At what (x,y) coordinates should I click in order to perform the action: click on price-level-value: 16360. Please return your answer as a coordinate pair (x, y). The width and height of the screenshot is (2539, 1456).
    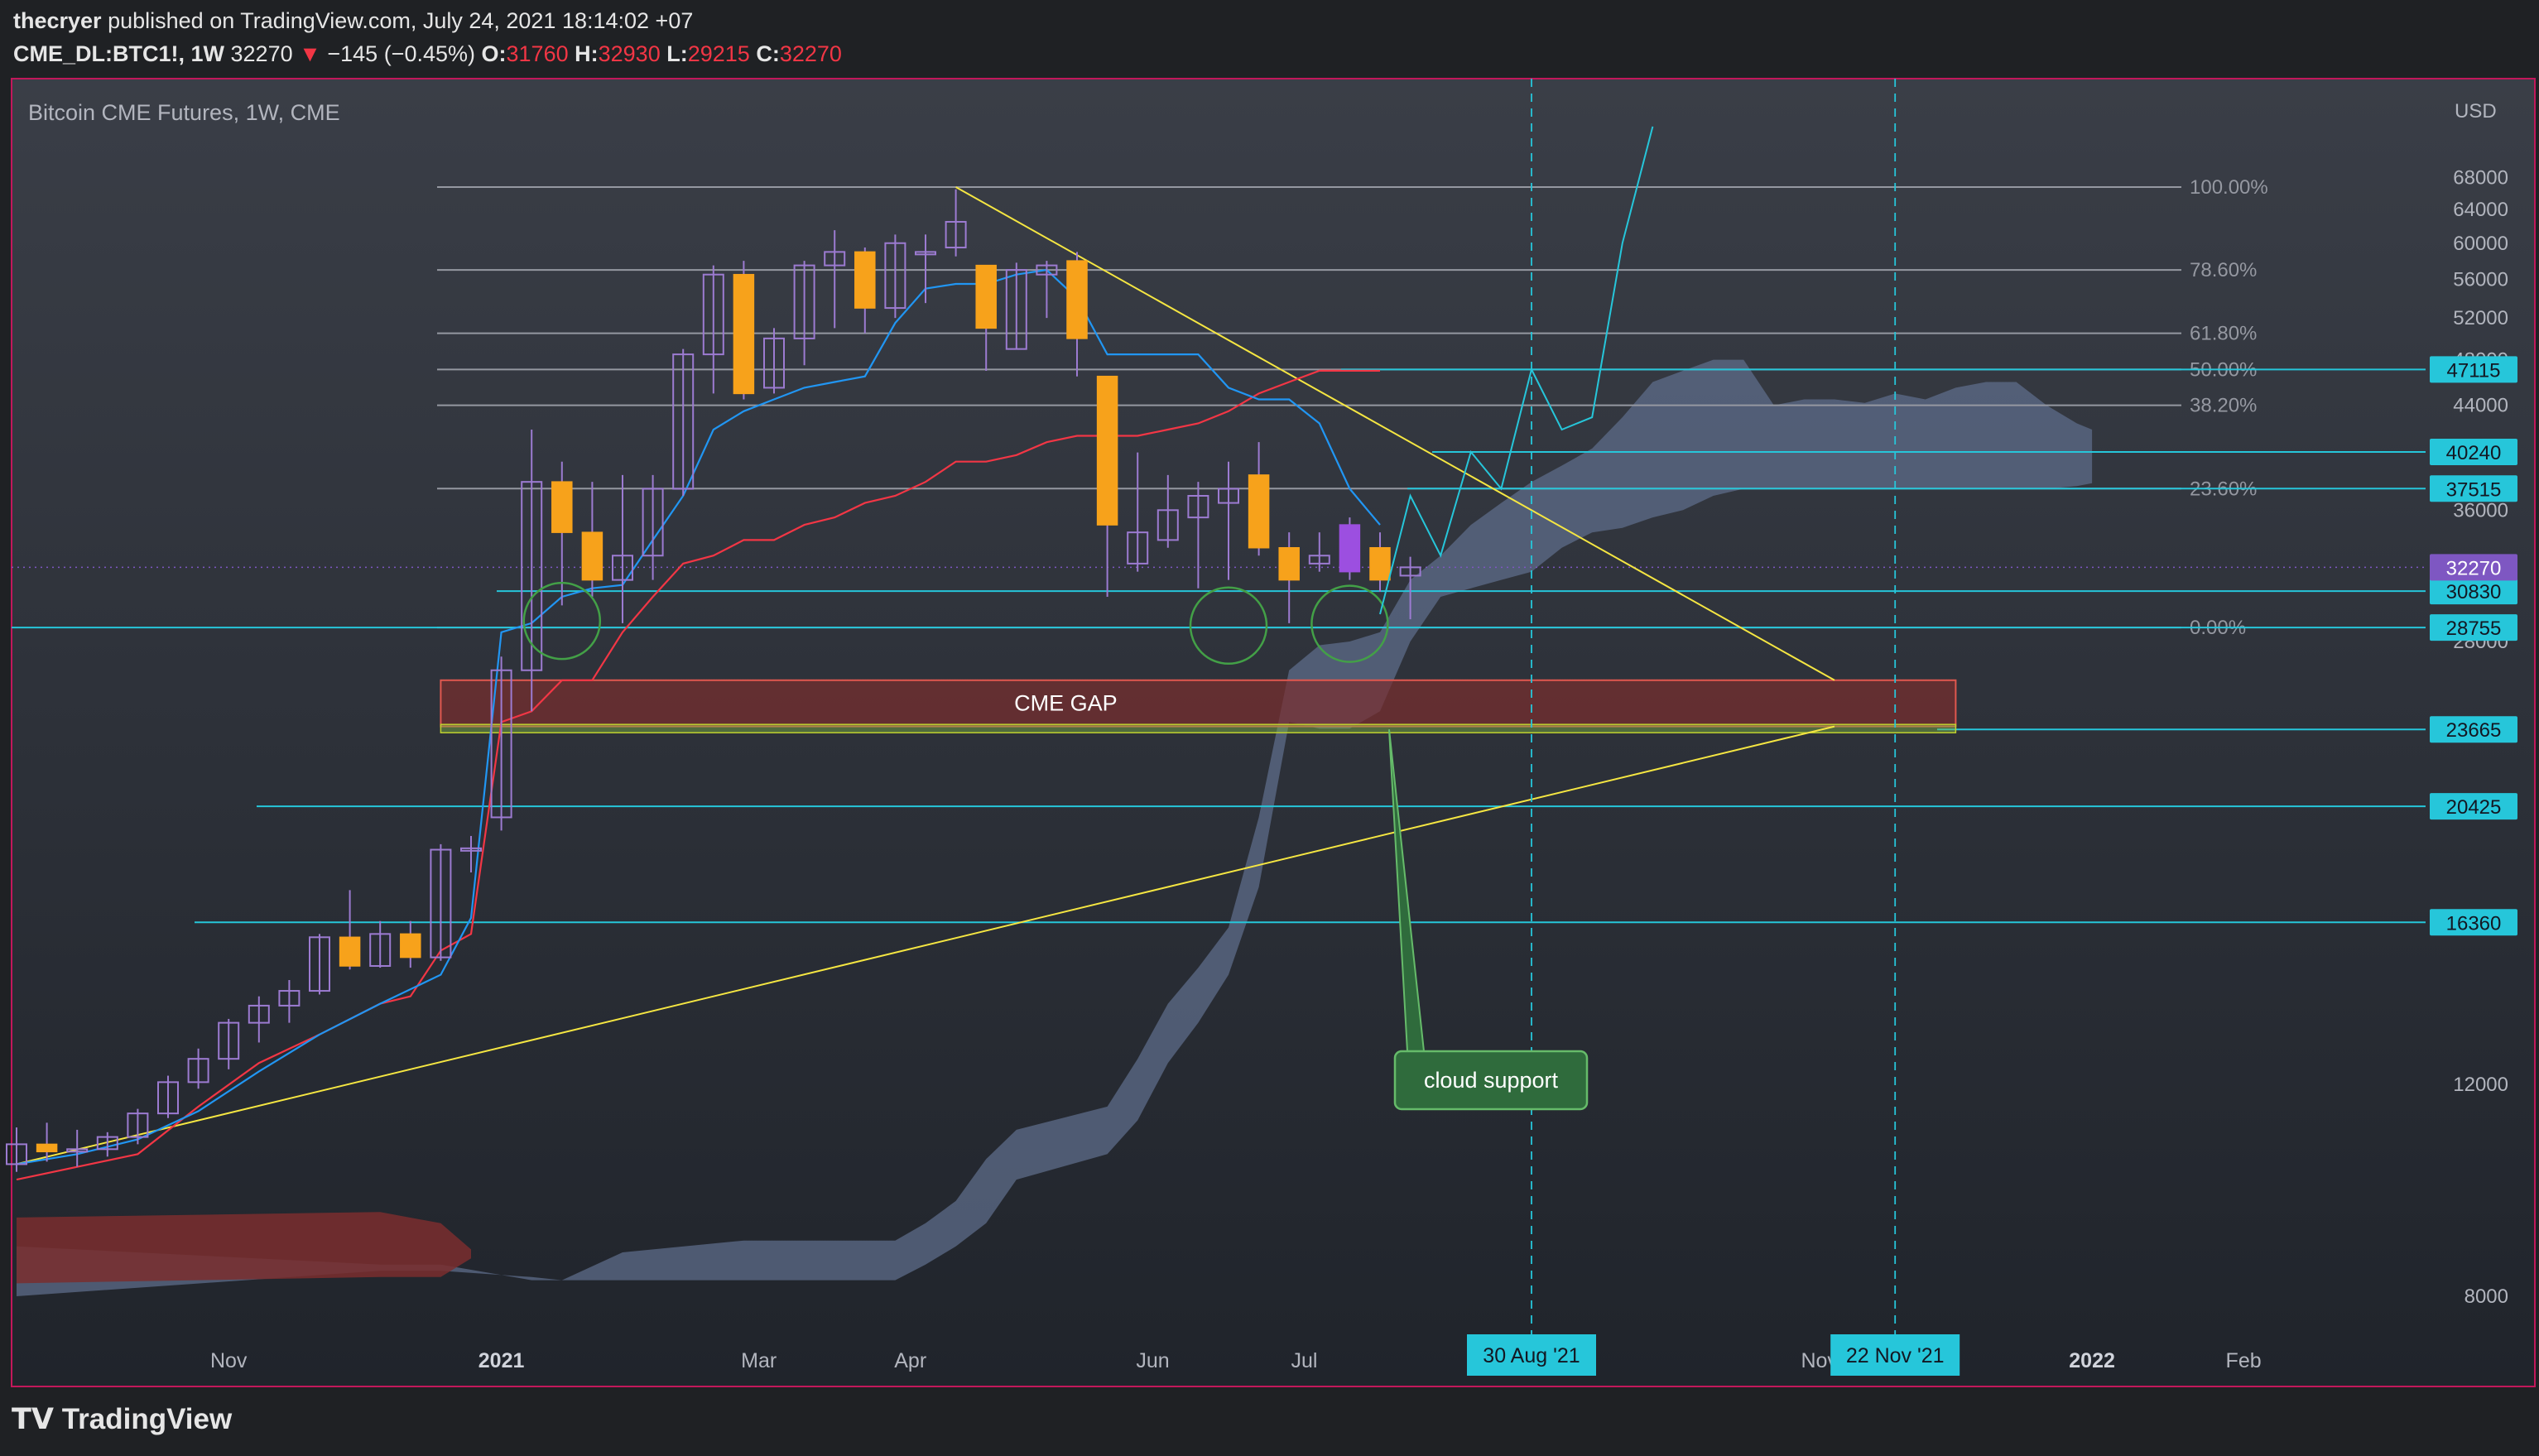
    Looking at the image, I should click on (2474, 923).